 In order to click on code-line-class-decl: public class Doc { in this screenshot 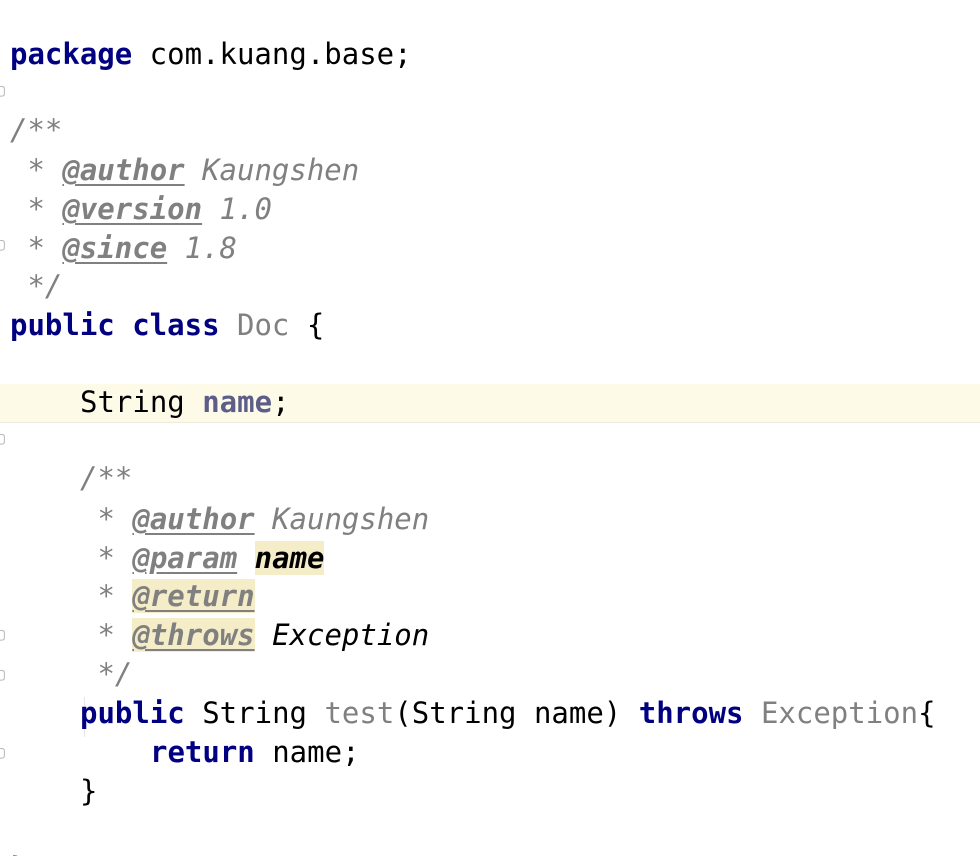, I will do `click(490, 304)`.